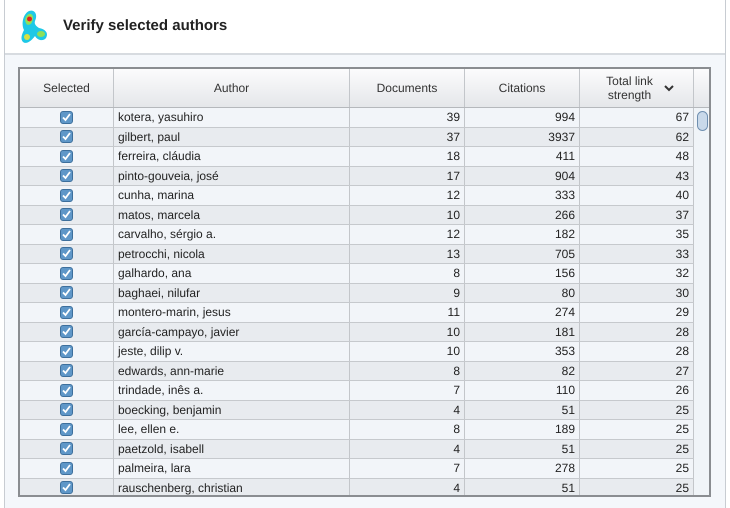 The height and width of the screenshot is (508, 730). What do you see at coordinates (702, 121) in the screenshot?
I see `scrollbar-thumb` at bounding box center [702, 121].